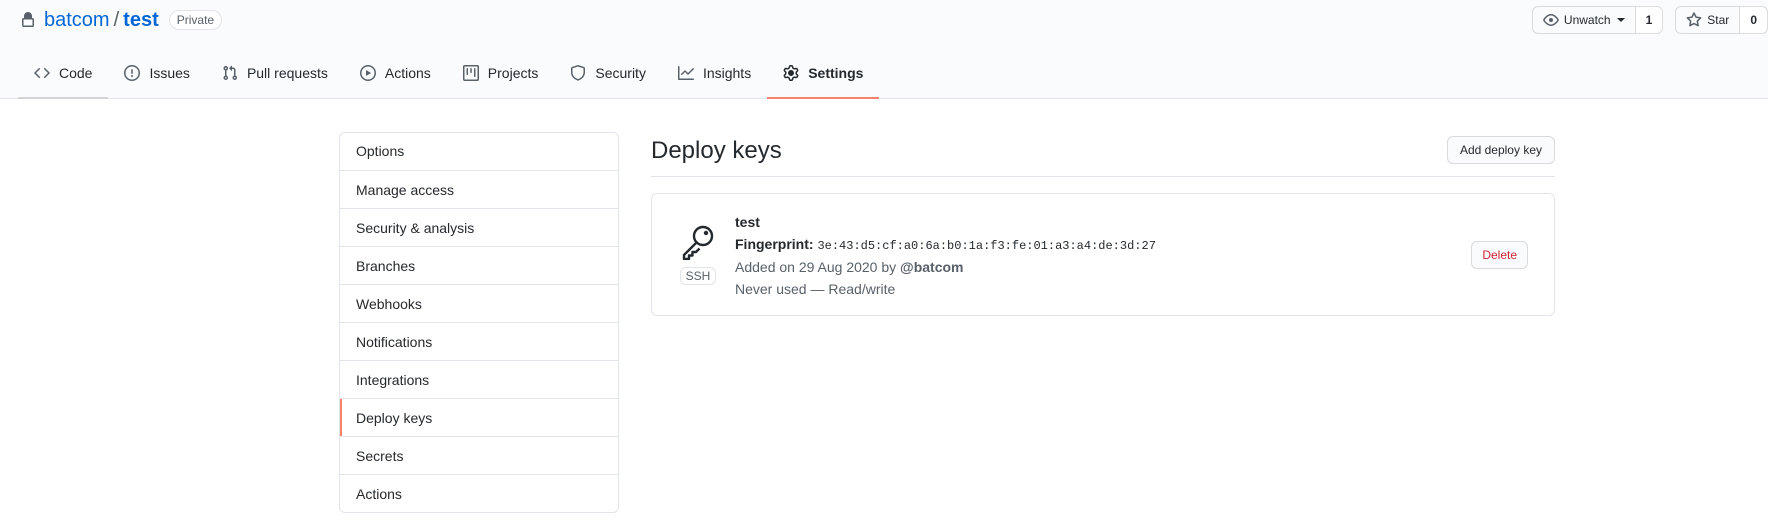 This screenshot has width=1768, height=526. What do you see at coordinates (816, 267) in the screenshot?
I see `added-text: Added on 29 Aug 2020 by` at bounding box center [816, 267].